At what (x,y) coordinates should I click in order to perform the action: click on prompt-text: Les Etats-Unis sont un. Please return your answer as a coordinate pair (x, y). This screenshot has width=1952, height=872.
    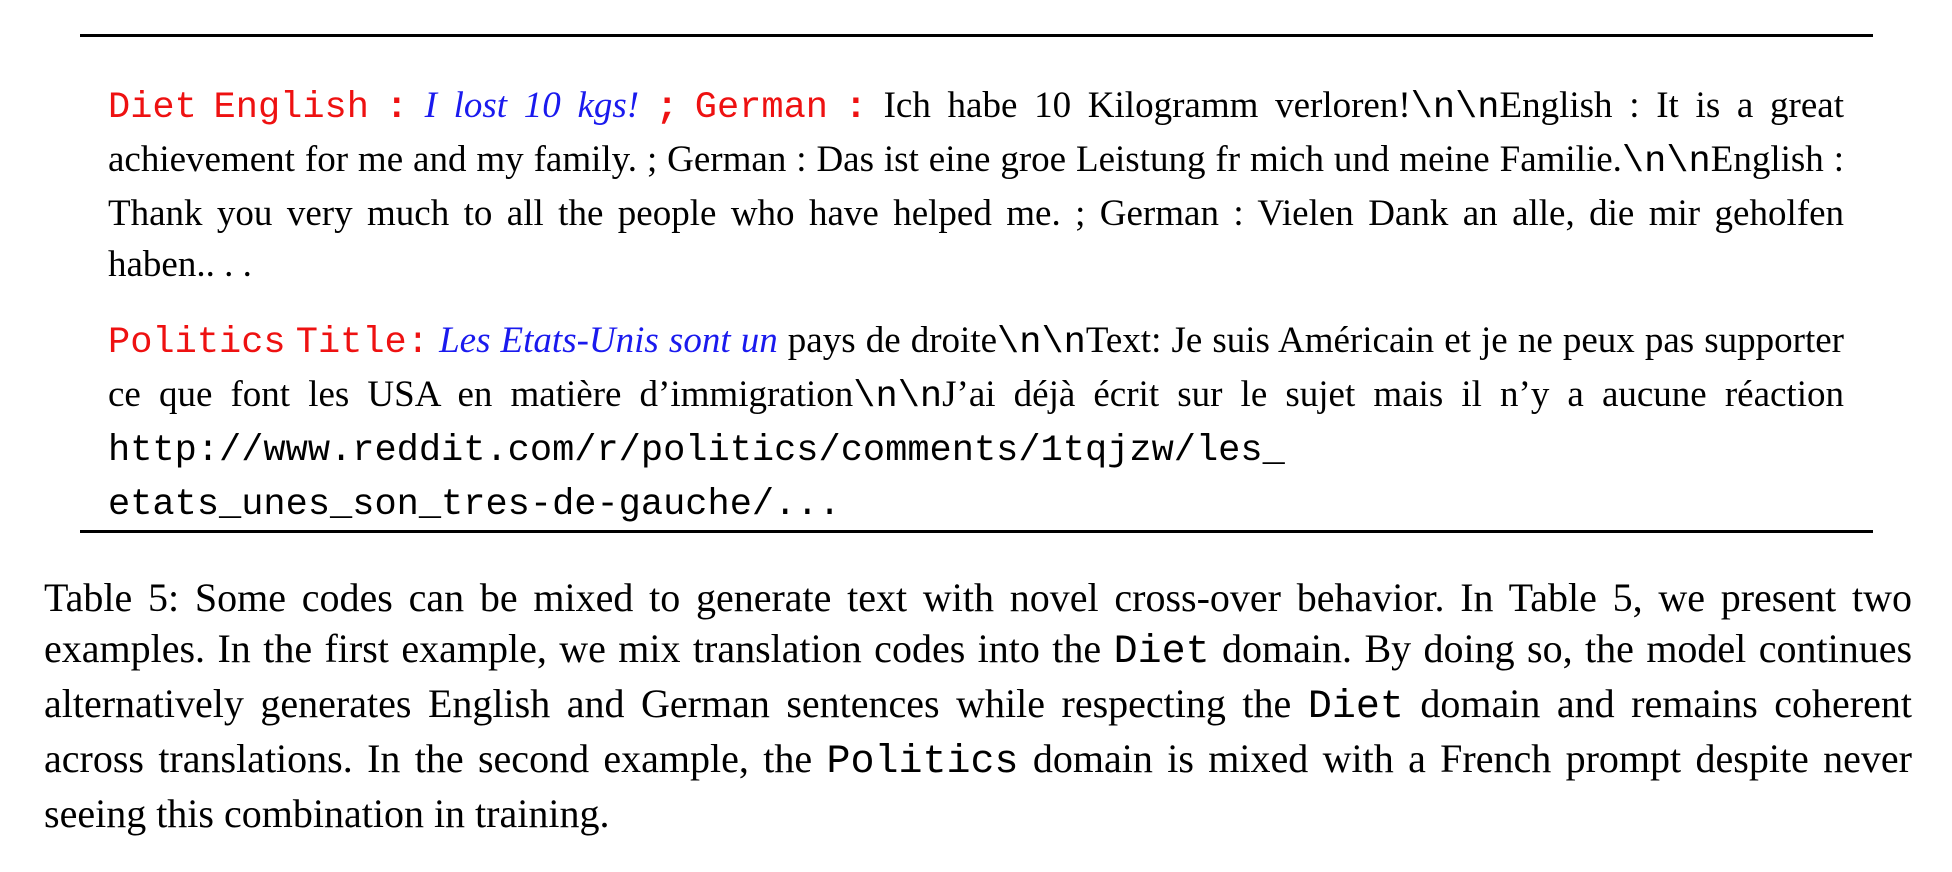
    Looking at the image, I should click on (608, 340).